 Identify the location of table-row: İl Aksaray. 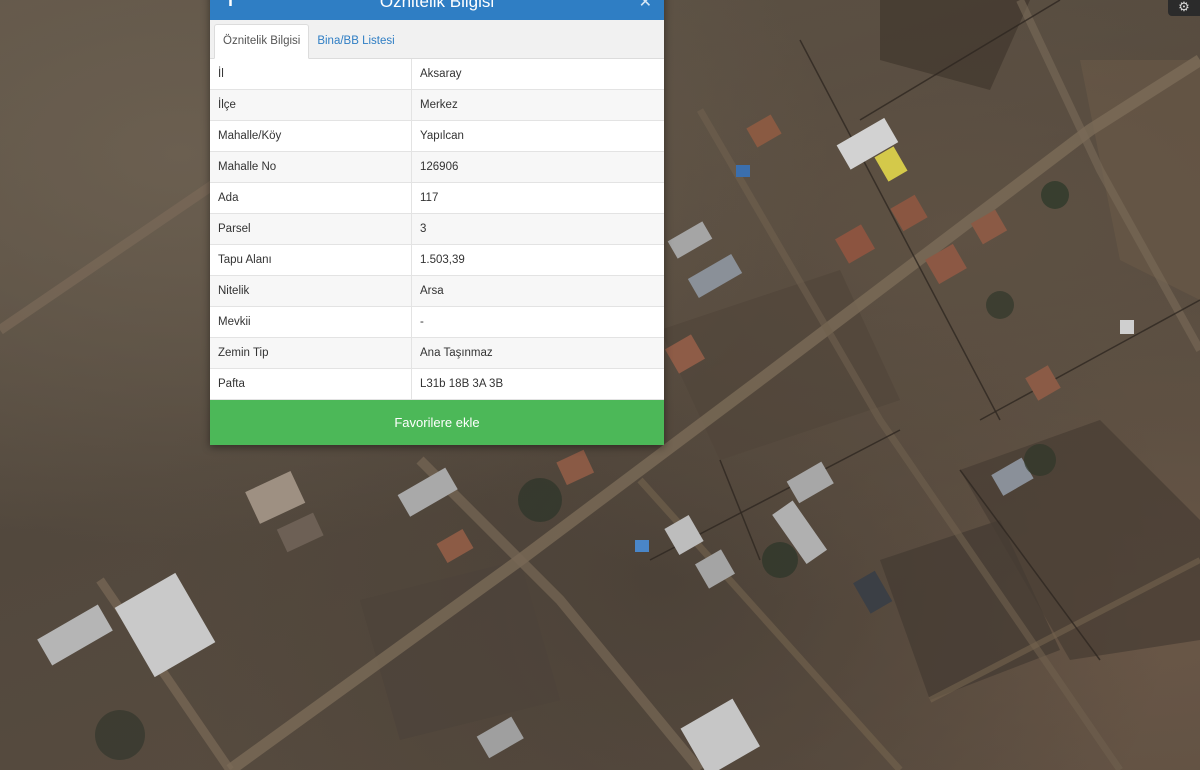
(437, 74).